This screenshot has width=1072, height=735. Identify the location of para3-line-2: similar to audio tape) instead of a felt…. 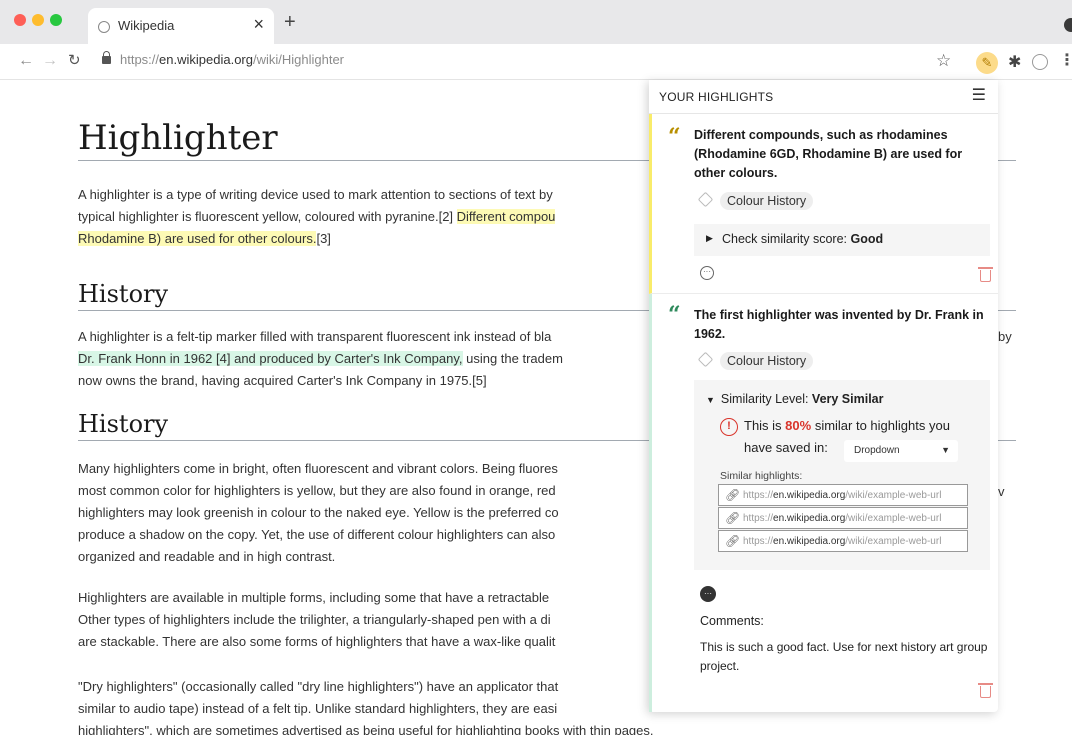
(318, 708).